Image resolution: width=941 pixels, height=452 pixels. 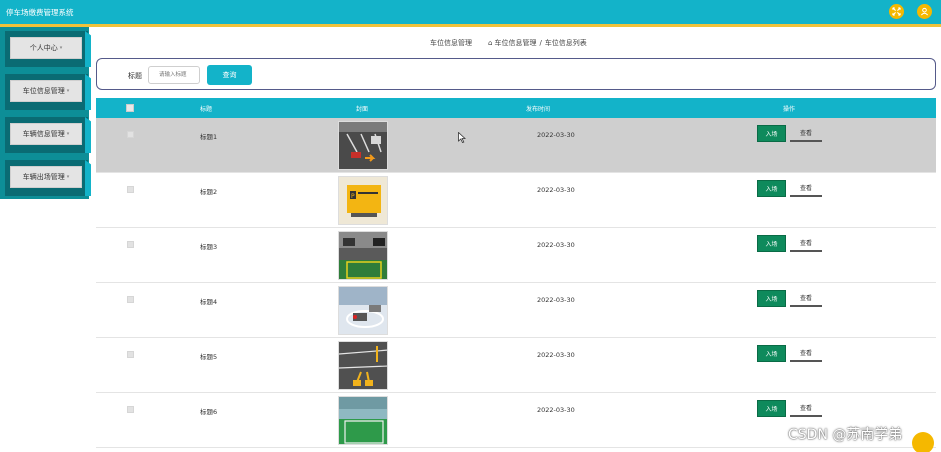 What do you see at coordinates (209, 192) in the screenshot?
I see `row-title: 标题2` at bounding box center [209, 192].